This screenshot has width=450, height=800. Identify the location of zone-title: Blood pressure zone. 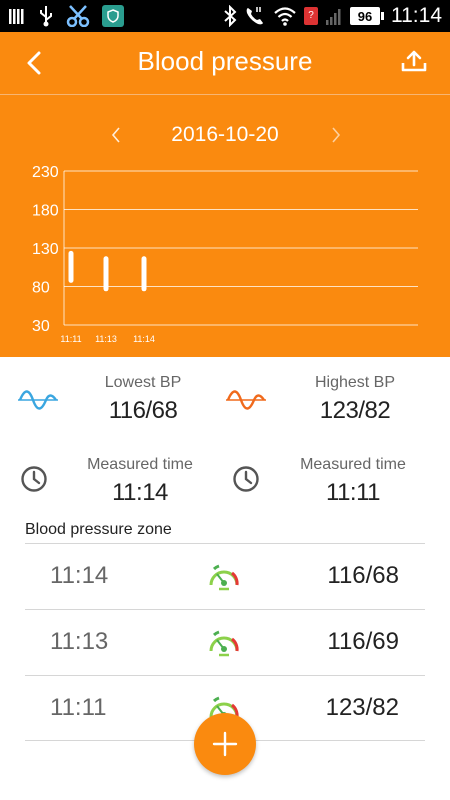
(98, 529).